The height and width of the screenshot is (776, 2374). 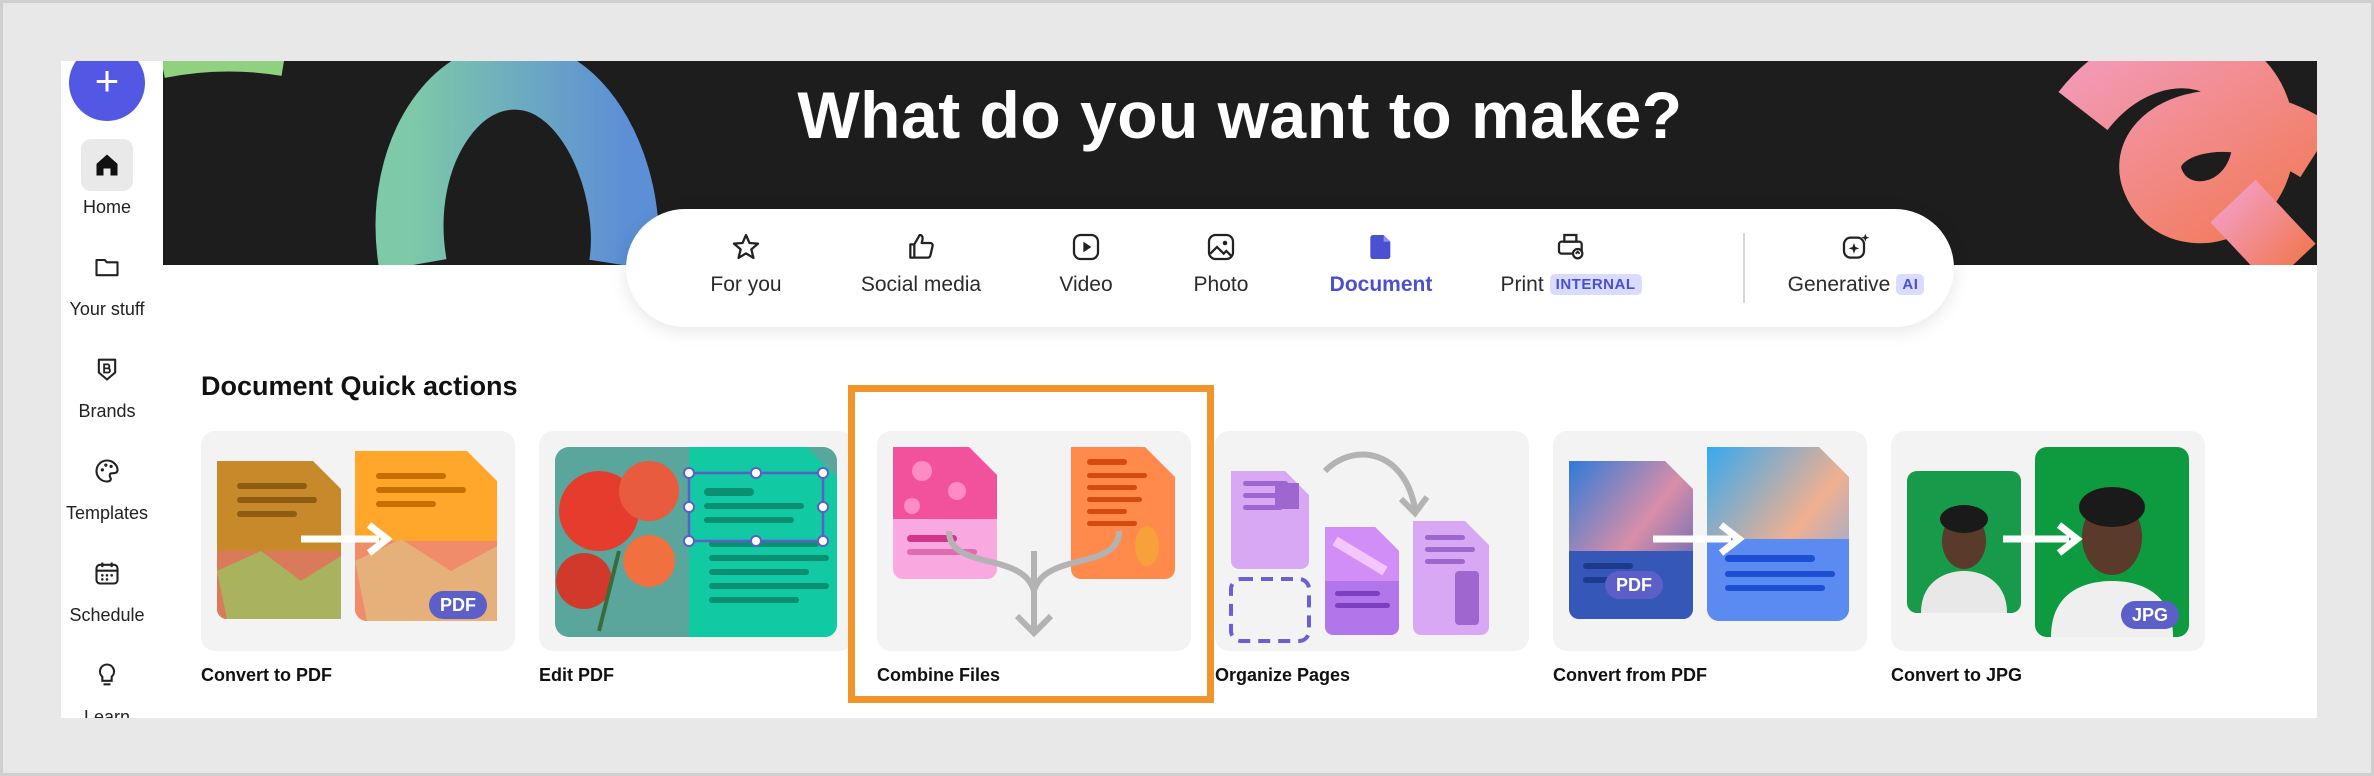 I want to click on sidebar-item-label: Brands, so click(x=107, y=411).